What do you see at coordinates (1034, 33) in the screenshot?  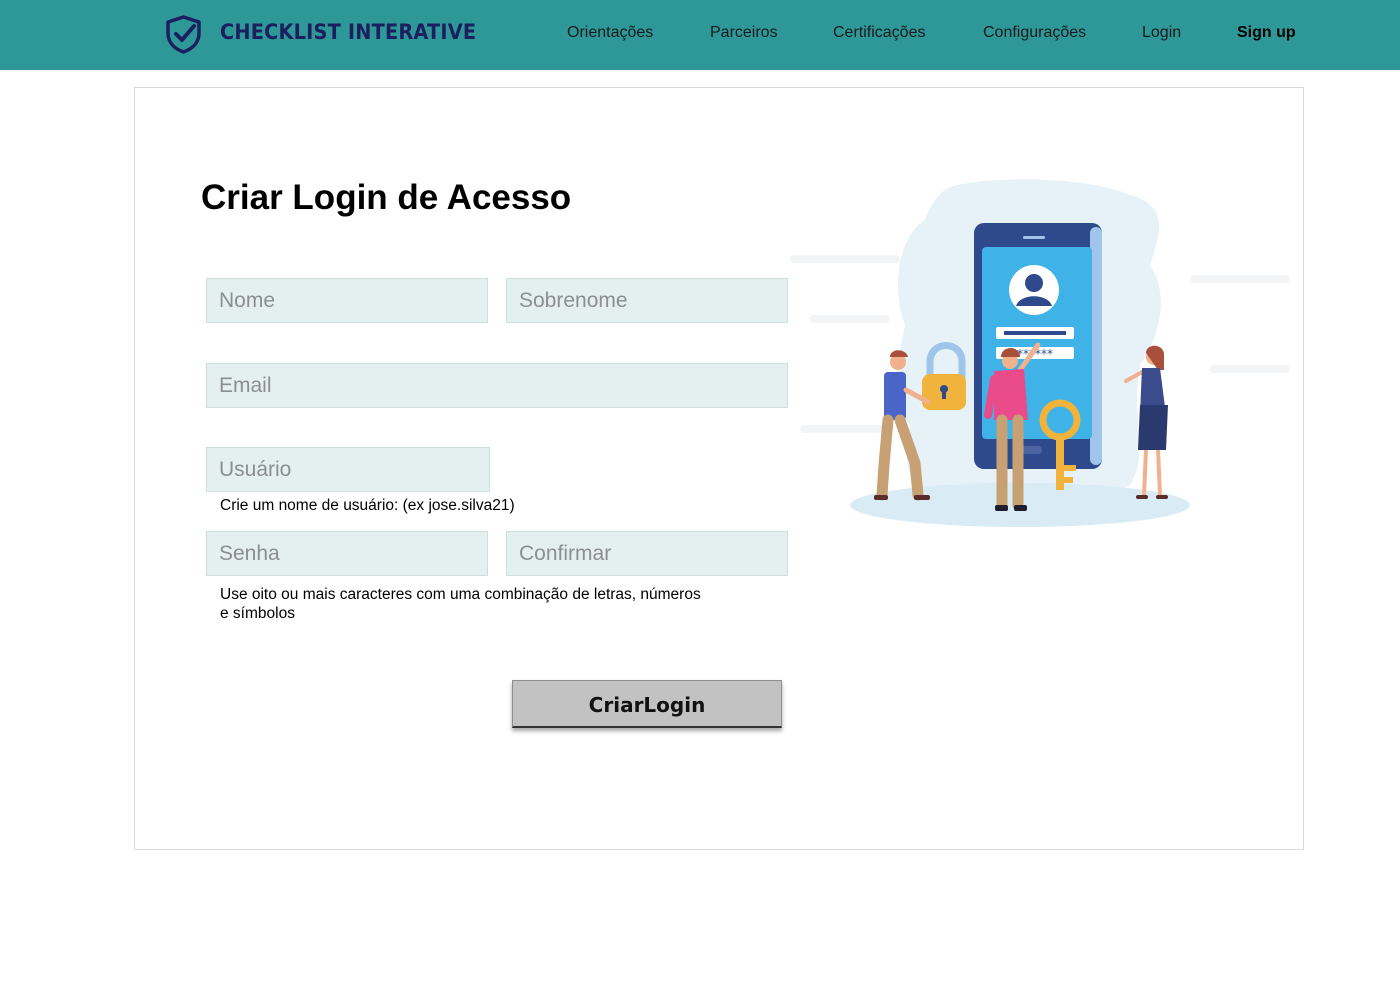 I see `nav-configuracoes: Configurações` at bounding box center [1034, 33].